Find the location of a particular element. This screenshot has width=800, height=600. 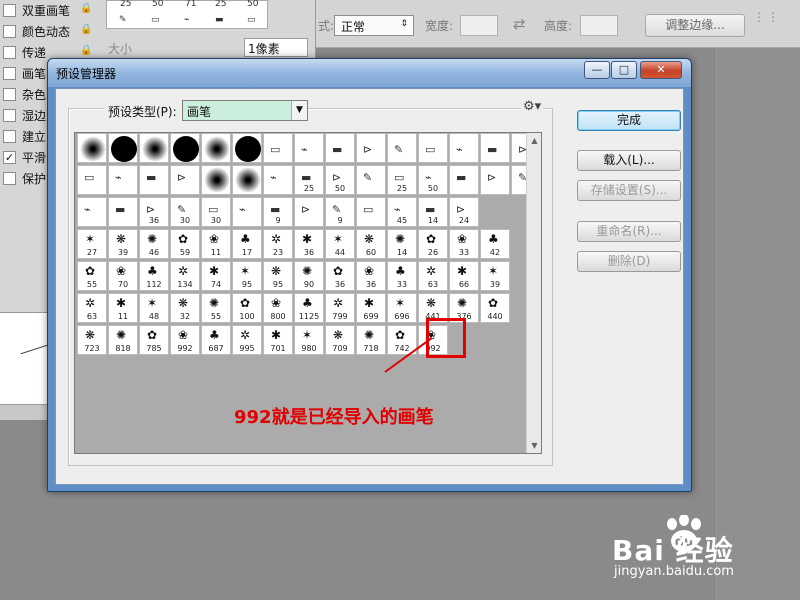

brush-tile: ❋ 39 is located at coordinates (123, 244).